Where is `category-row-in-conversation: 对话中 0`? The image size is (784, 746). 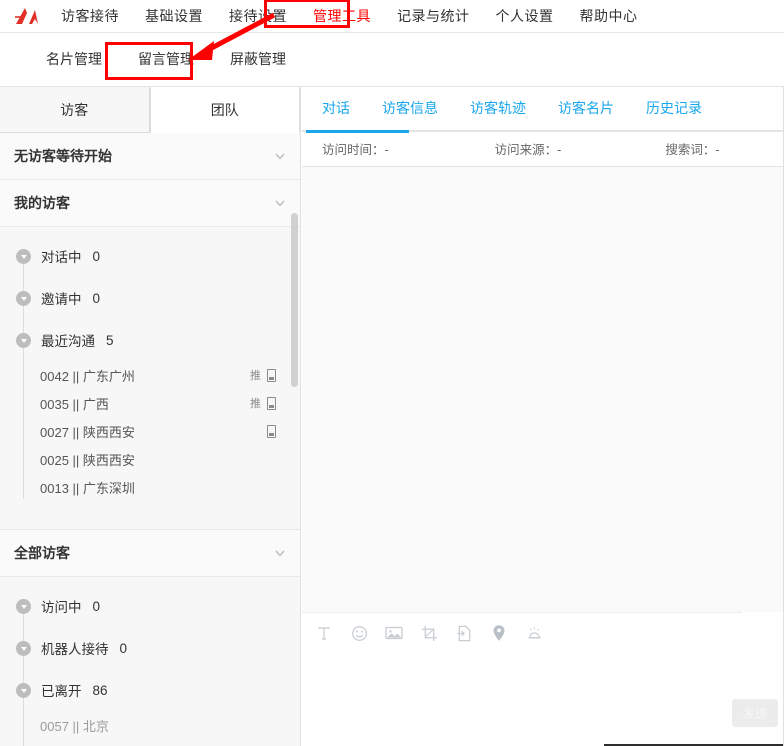
category-row-in-conversation: 对话中 0 is located at coordinates (150, 256).